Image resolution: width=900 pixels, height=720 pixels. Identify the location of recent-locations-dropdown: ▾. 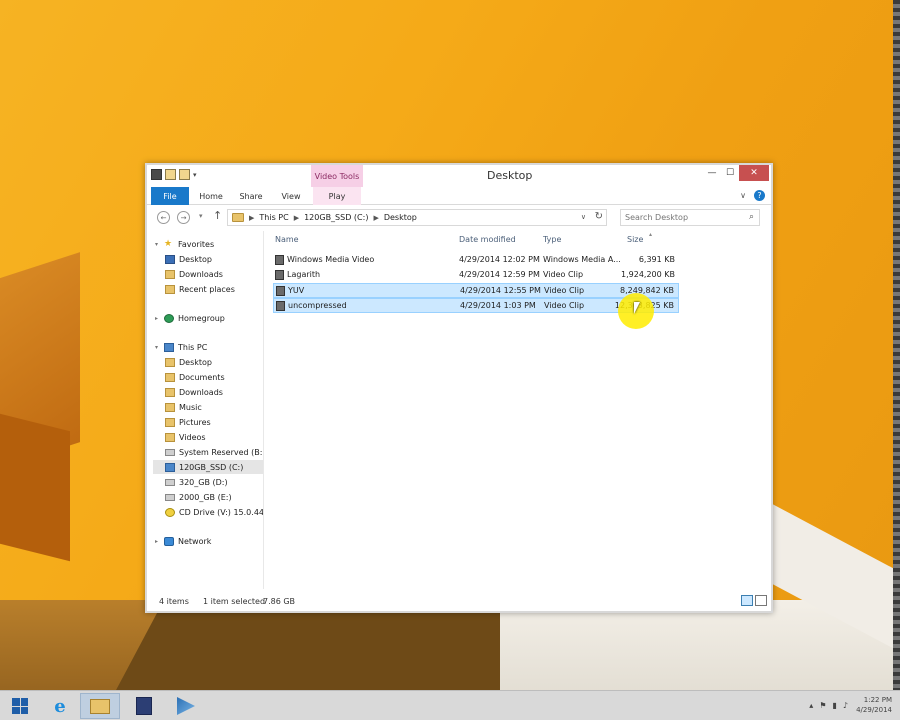
(201, 216).